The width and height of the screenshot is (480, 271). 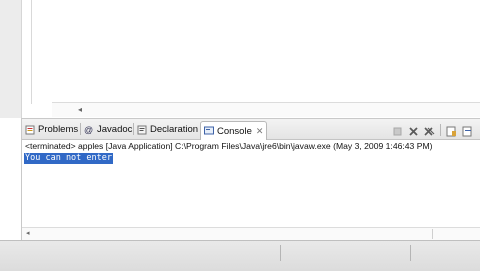 I want to click on view-tab-bar: Problems @ Javadoc Declaration Console ✕, so click(x=251, y=129).